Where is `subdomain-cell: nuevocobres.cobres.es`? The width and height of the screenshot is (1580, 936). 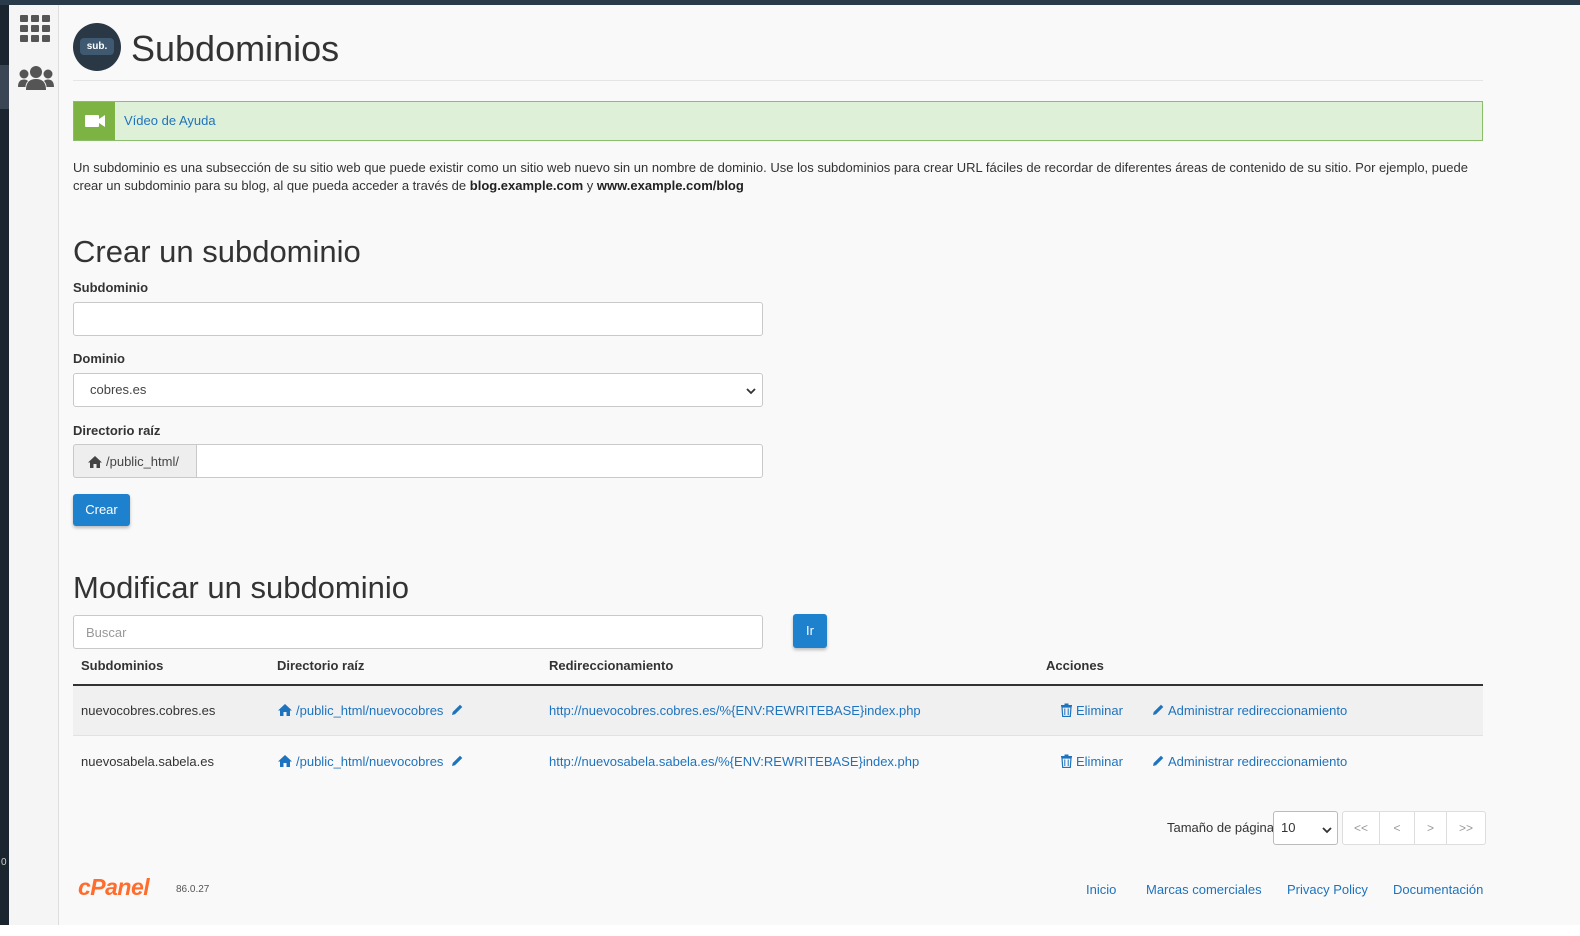
subdomain-cell: nuevocobres.cobres.es is located at coordinates (148, 710).